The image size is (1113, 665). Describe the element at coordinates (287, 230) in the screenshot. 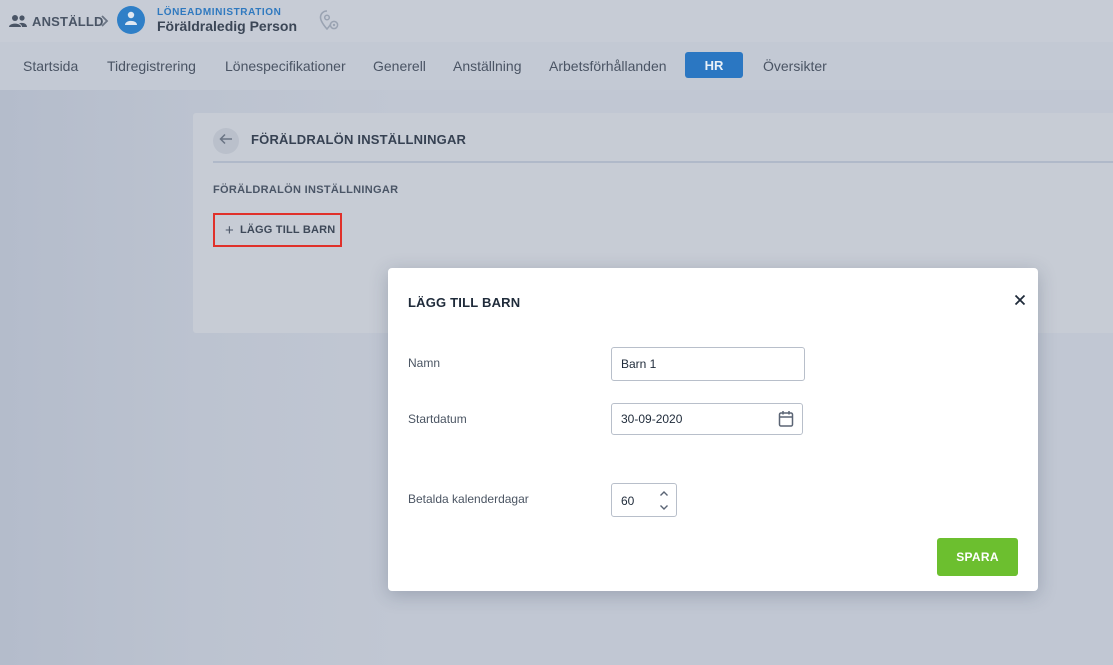

I see `add-child-label: LÄGG TILL BARN` at that location.